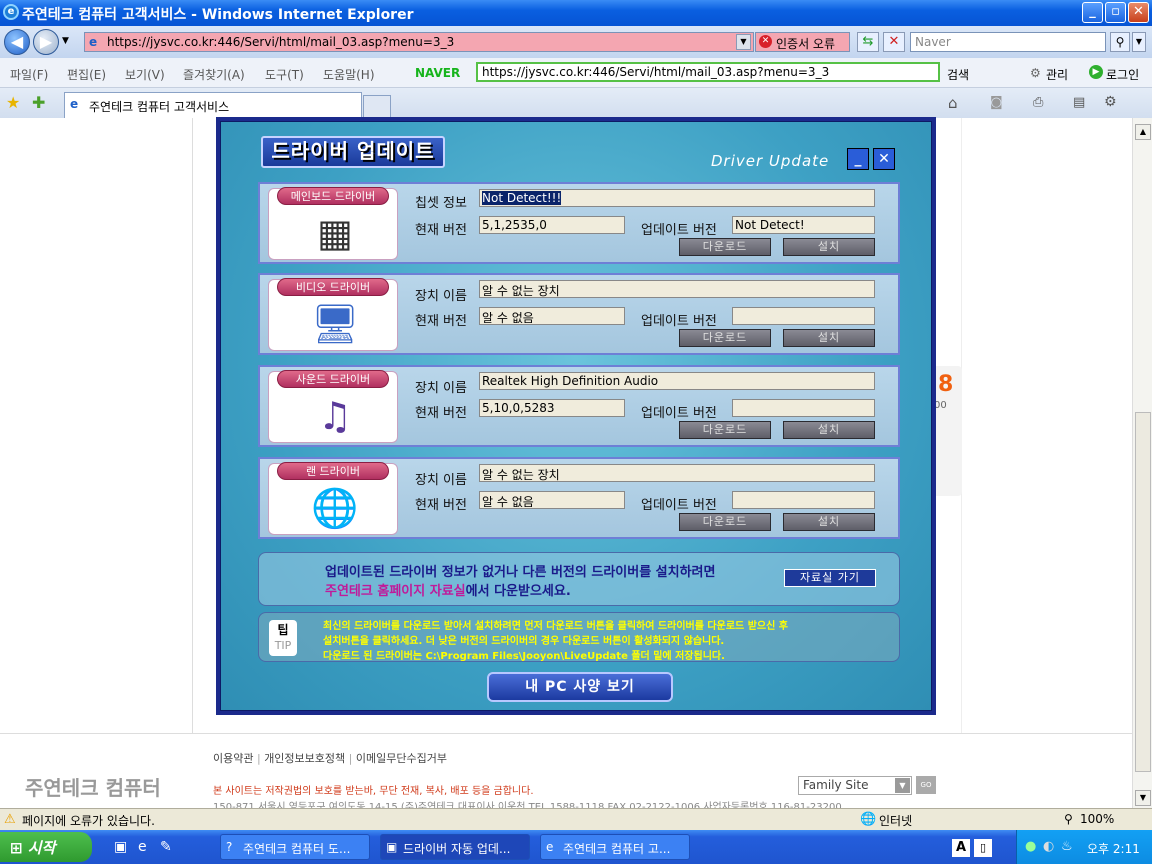  I want to click on status-zone: 인터넷, so click(896, 821).